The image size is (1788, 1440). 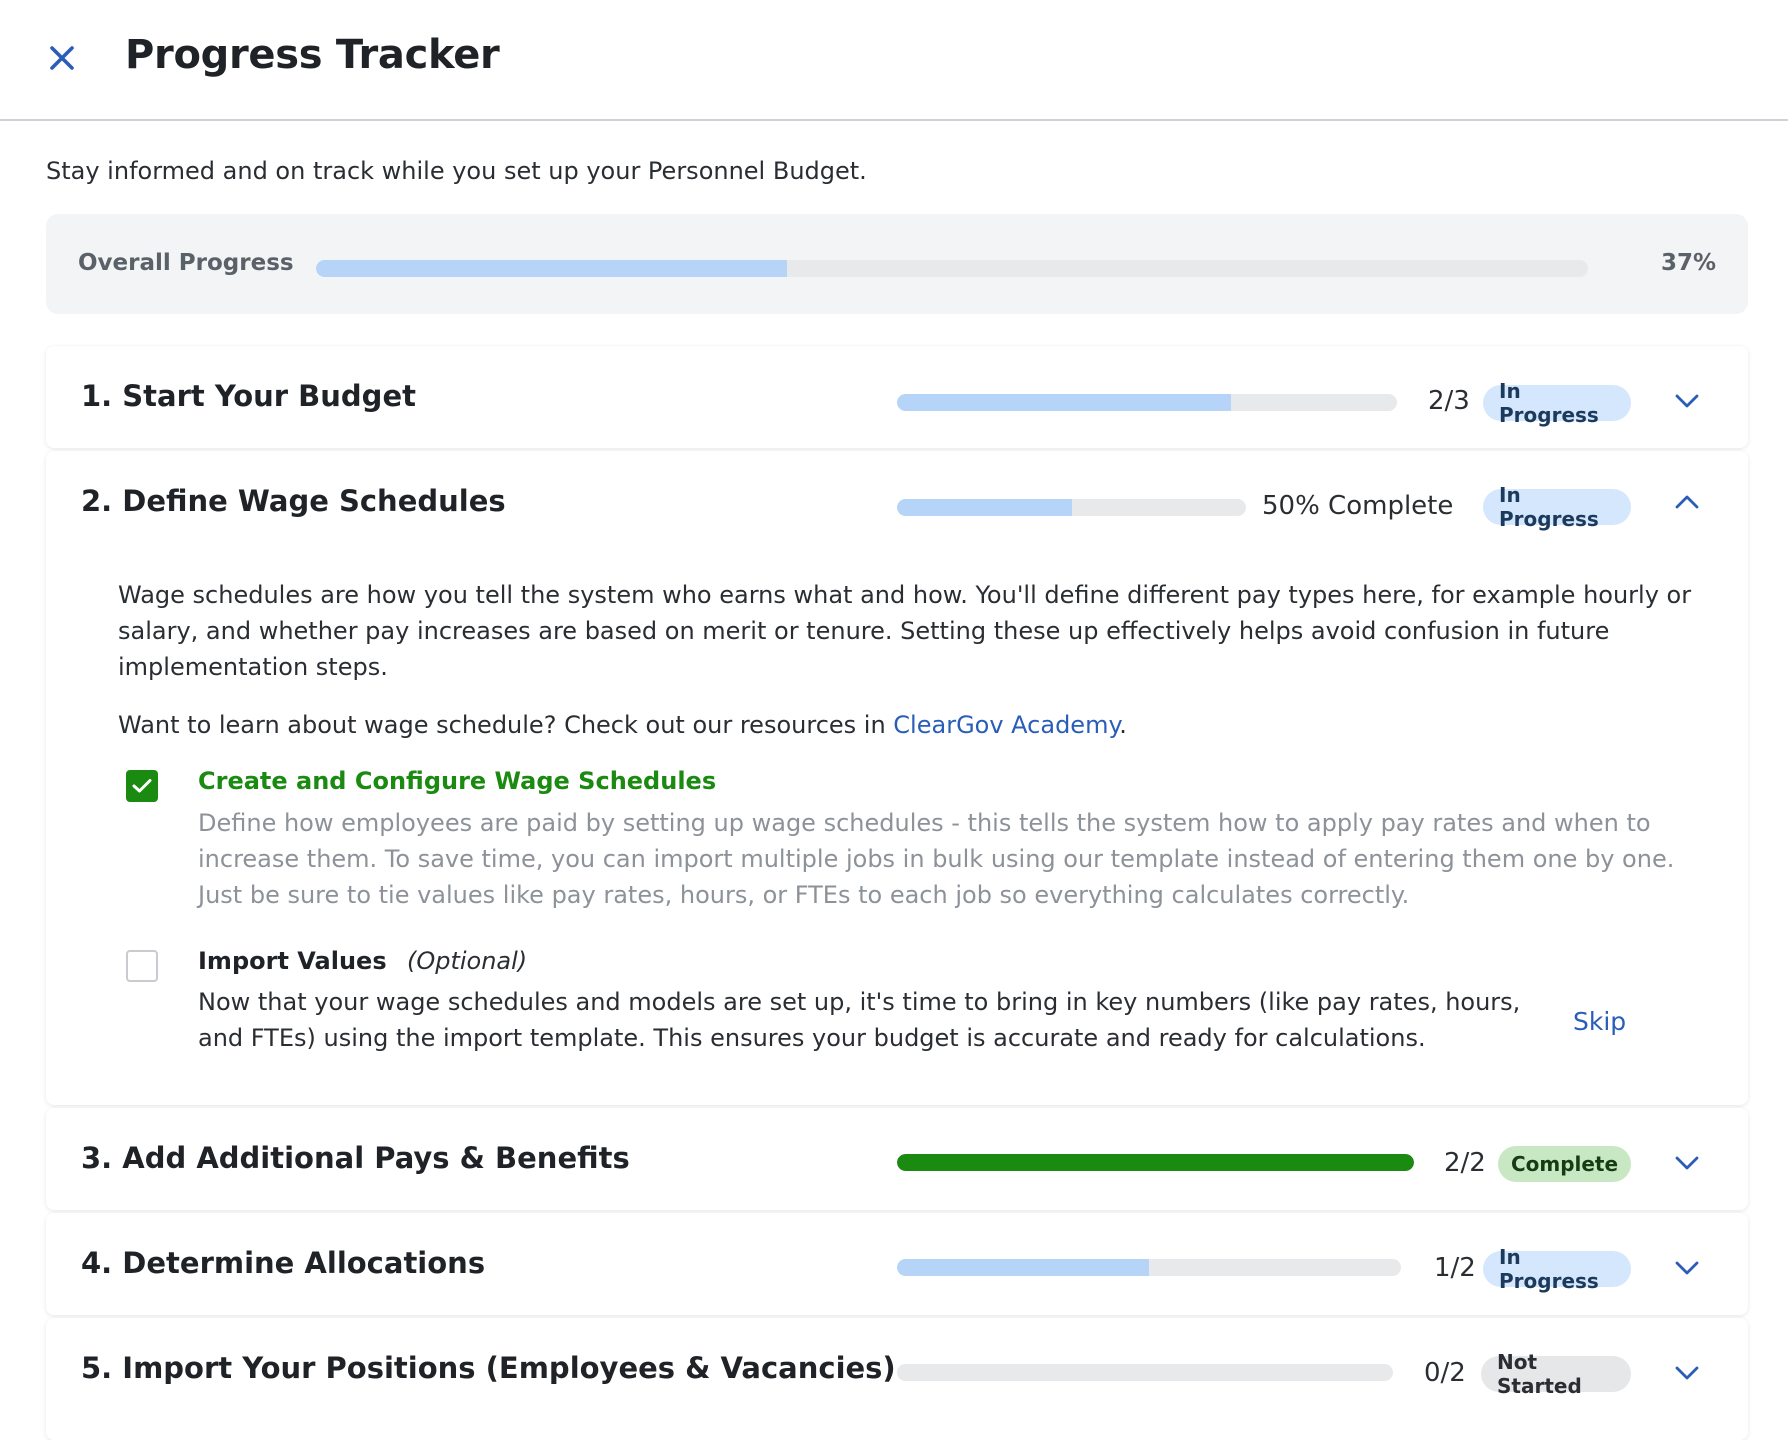 What do you see at coordinates (1123, 725) in the screenshot?
I see `learn-more-suffix: .` at bounding box center [1123, 725].